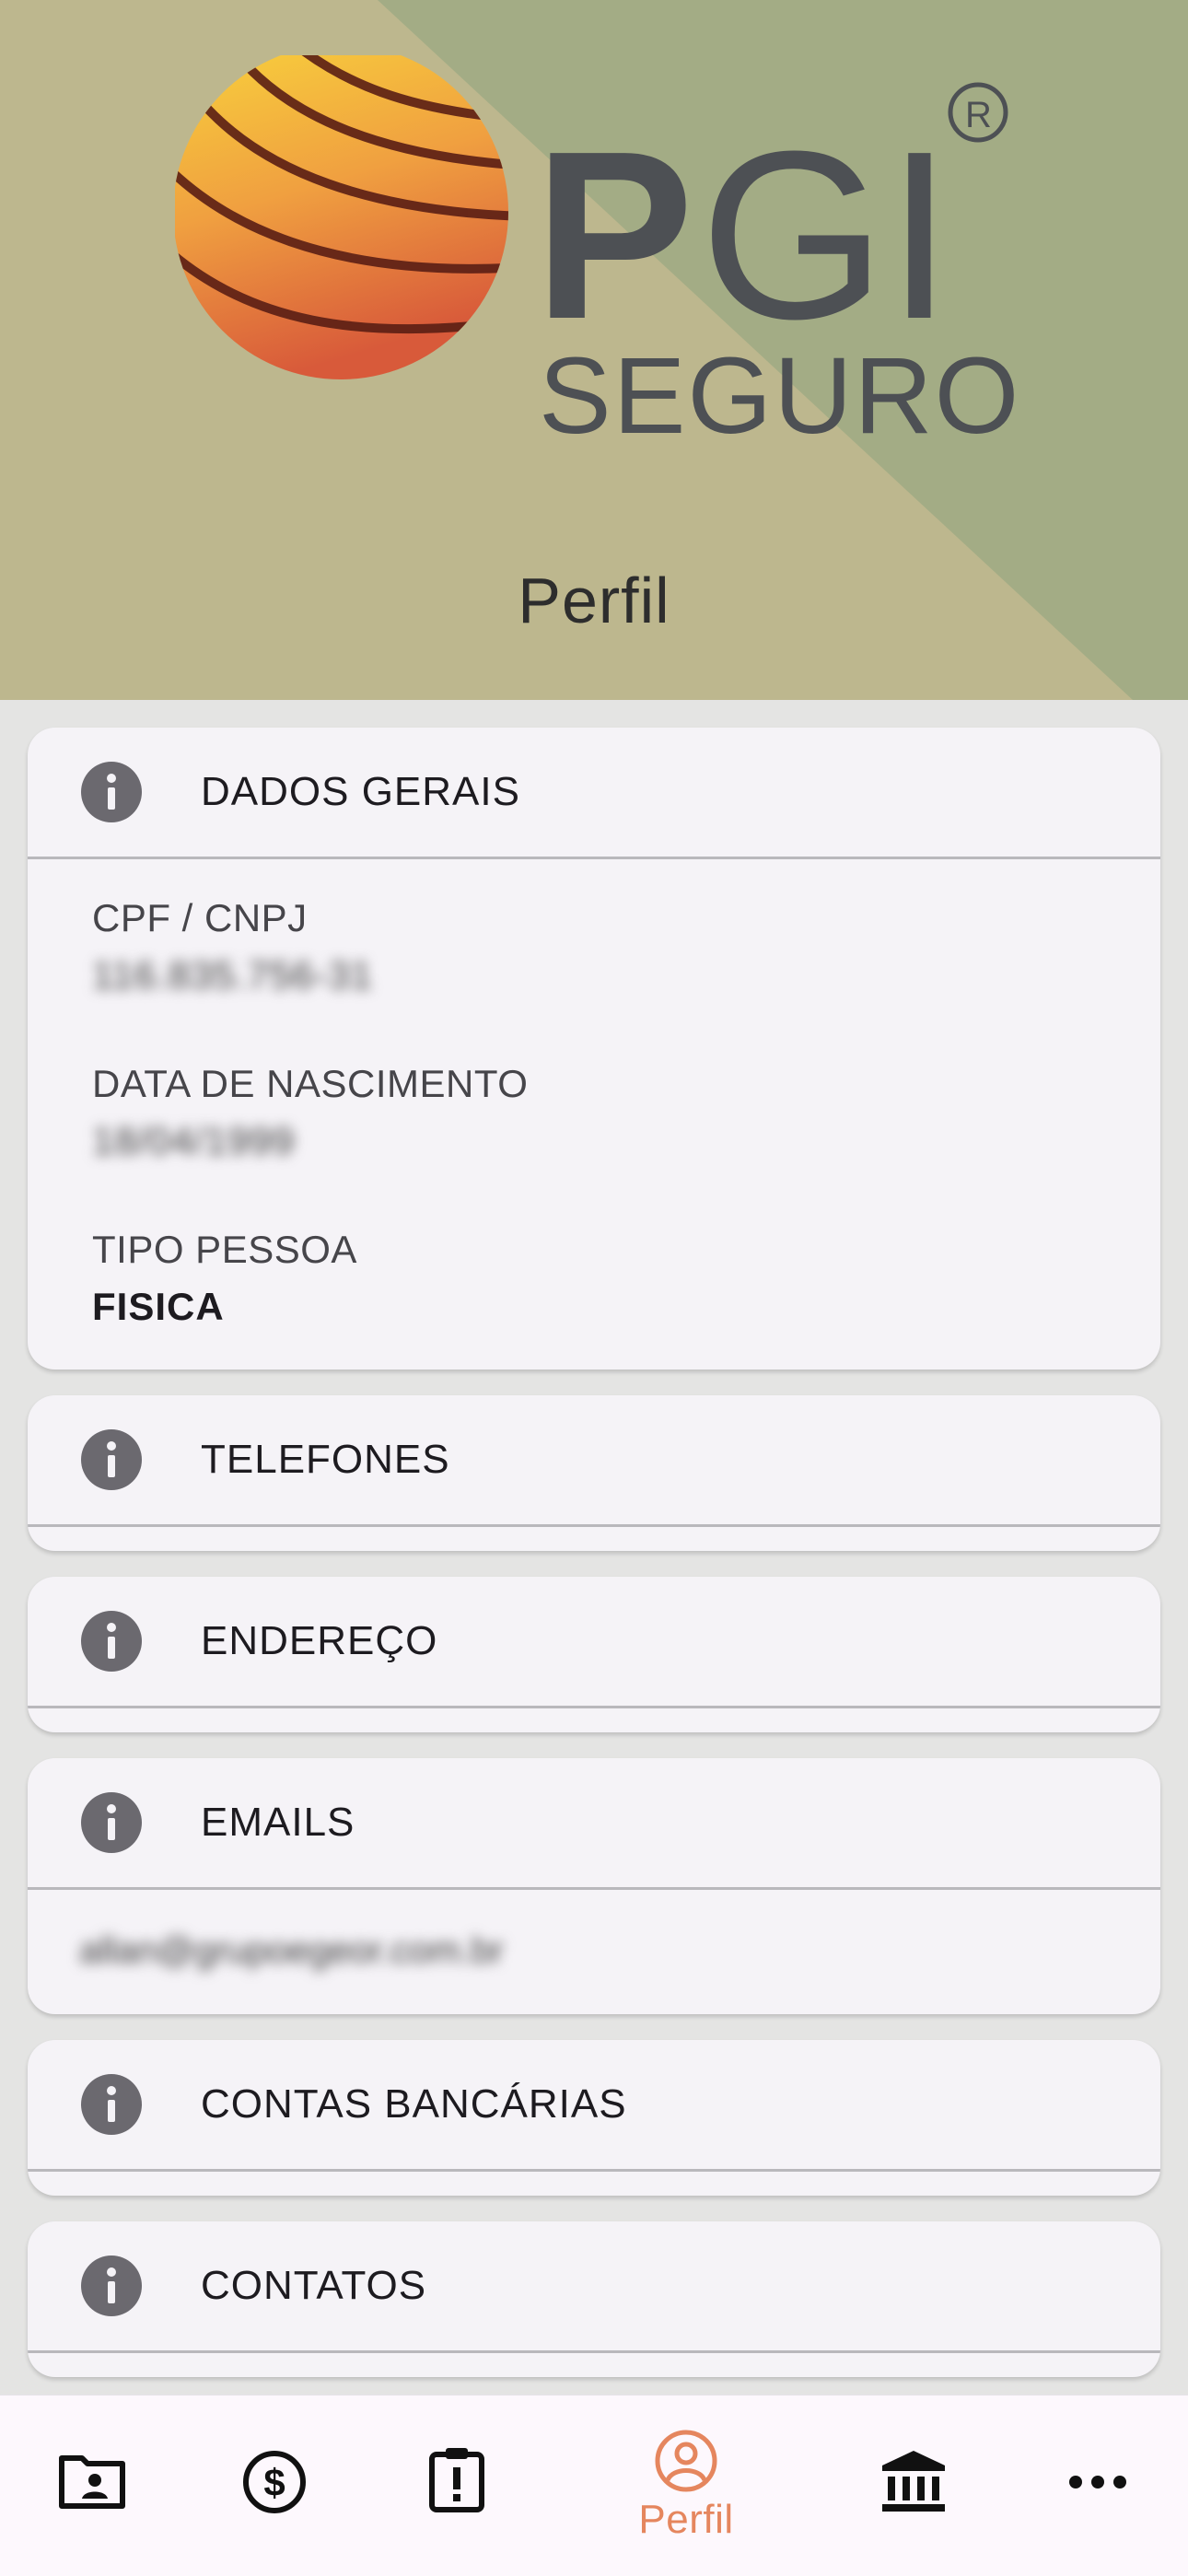  What do you see at coordinates (291, 1951) in the screenshot?
I see `email-value: allan@grupoegeor.com.br` at bounding box center [291, 1951].